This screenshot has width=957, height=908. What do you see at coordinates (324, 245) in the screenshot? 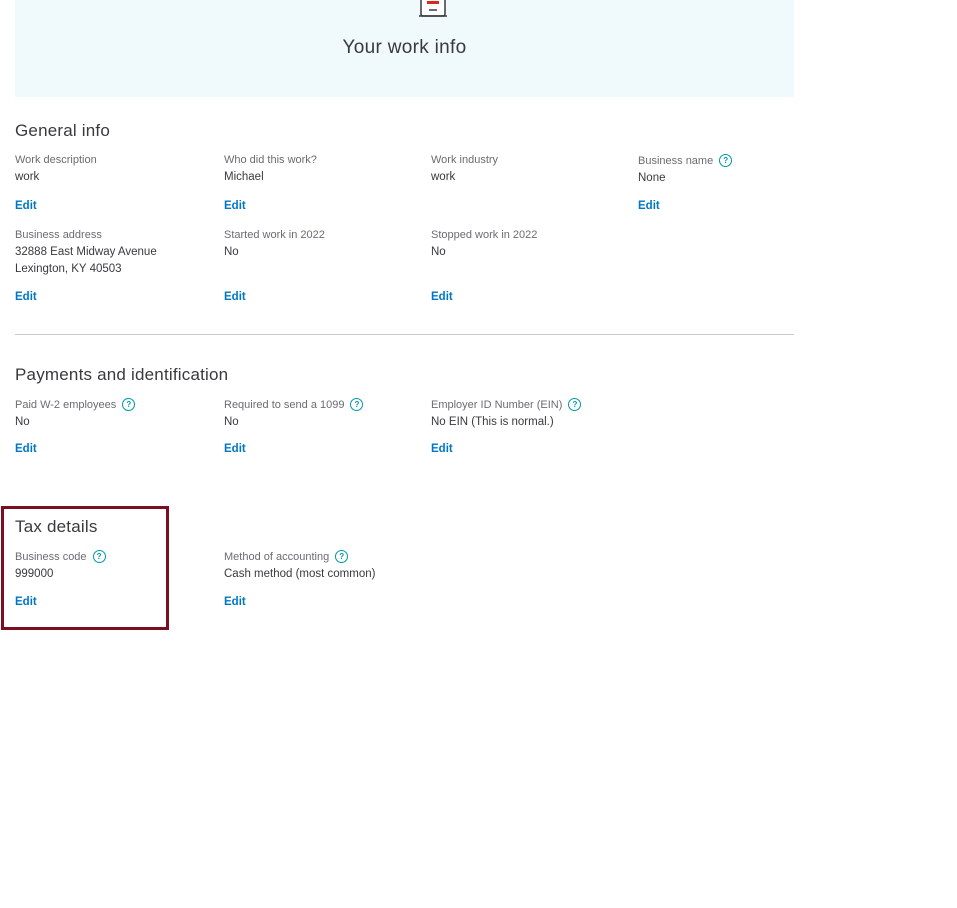
I see `field-started-work: Started work in 2022 No` at bounding box center [324, 245].